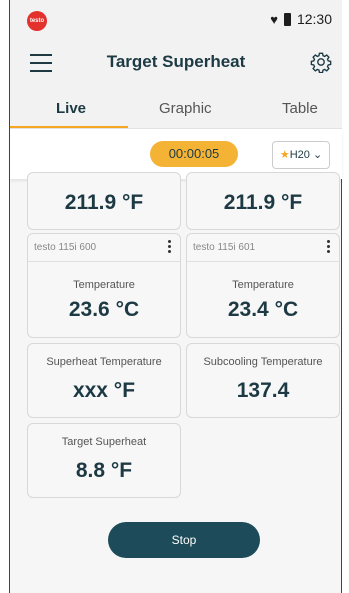 The image size is (349, 593). I want to click on tab-table: Table, so click(300, 108).